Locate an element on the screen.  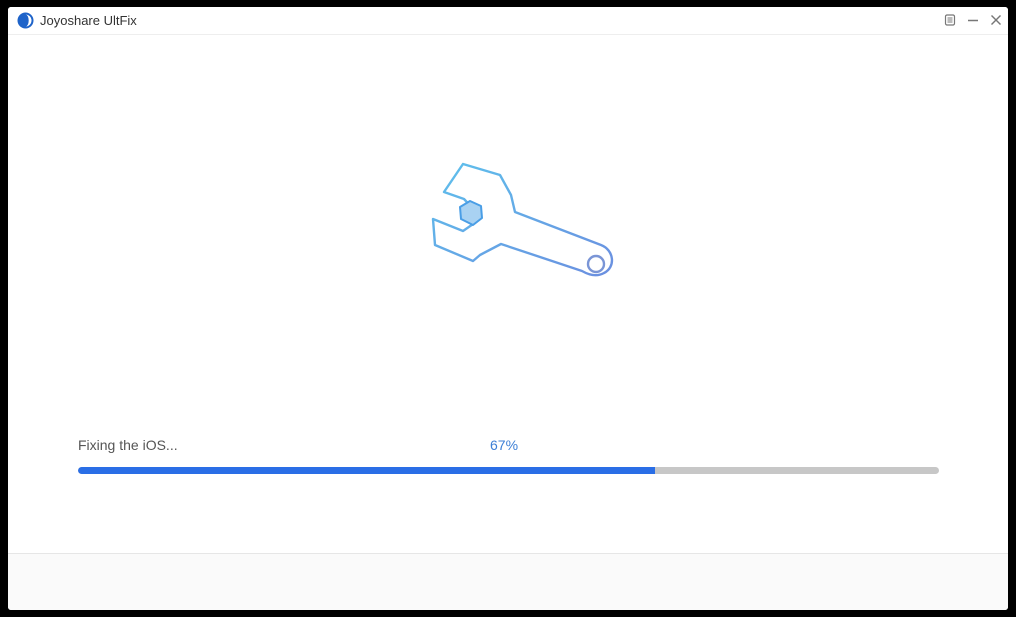
close-button is located at coordinates (996, 20).